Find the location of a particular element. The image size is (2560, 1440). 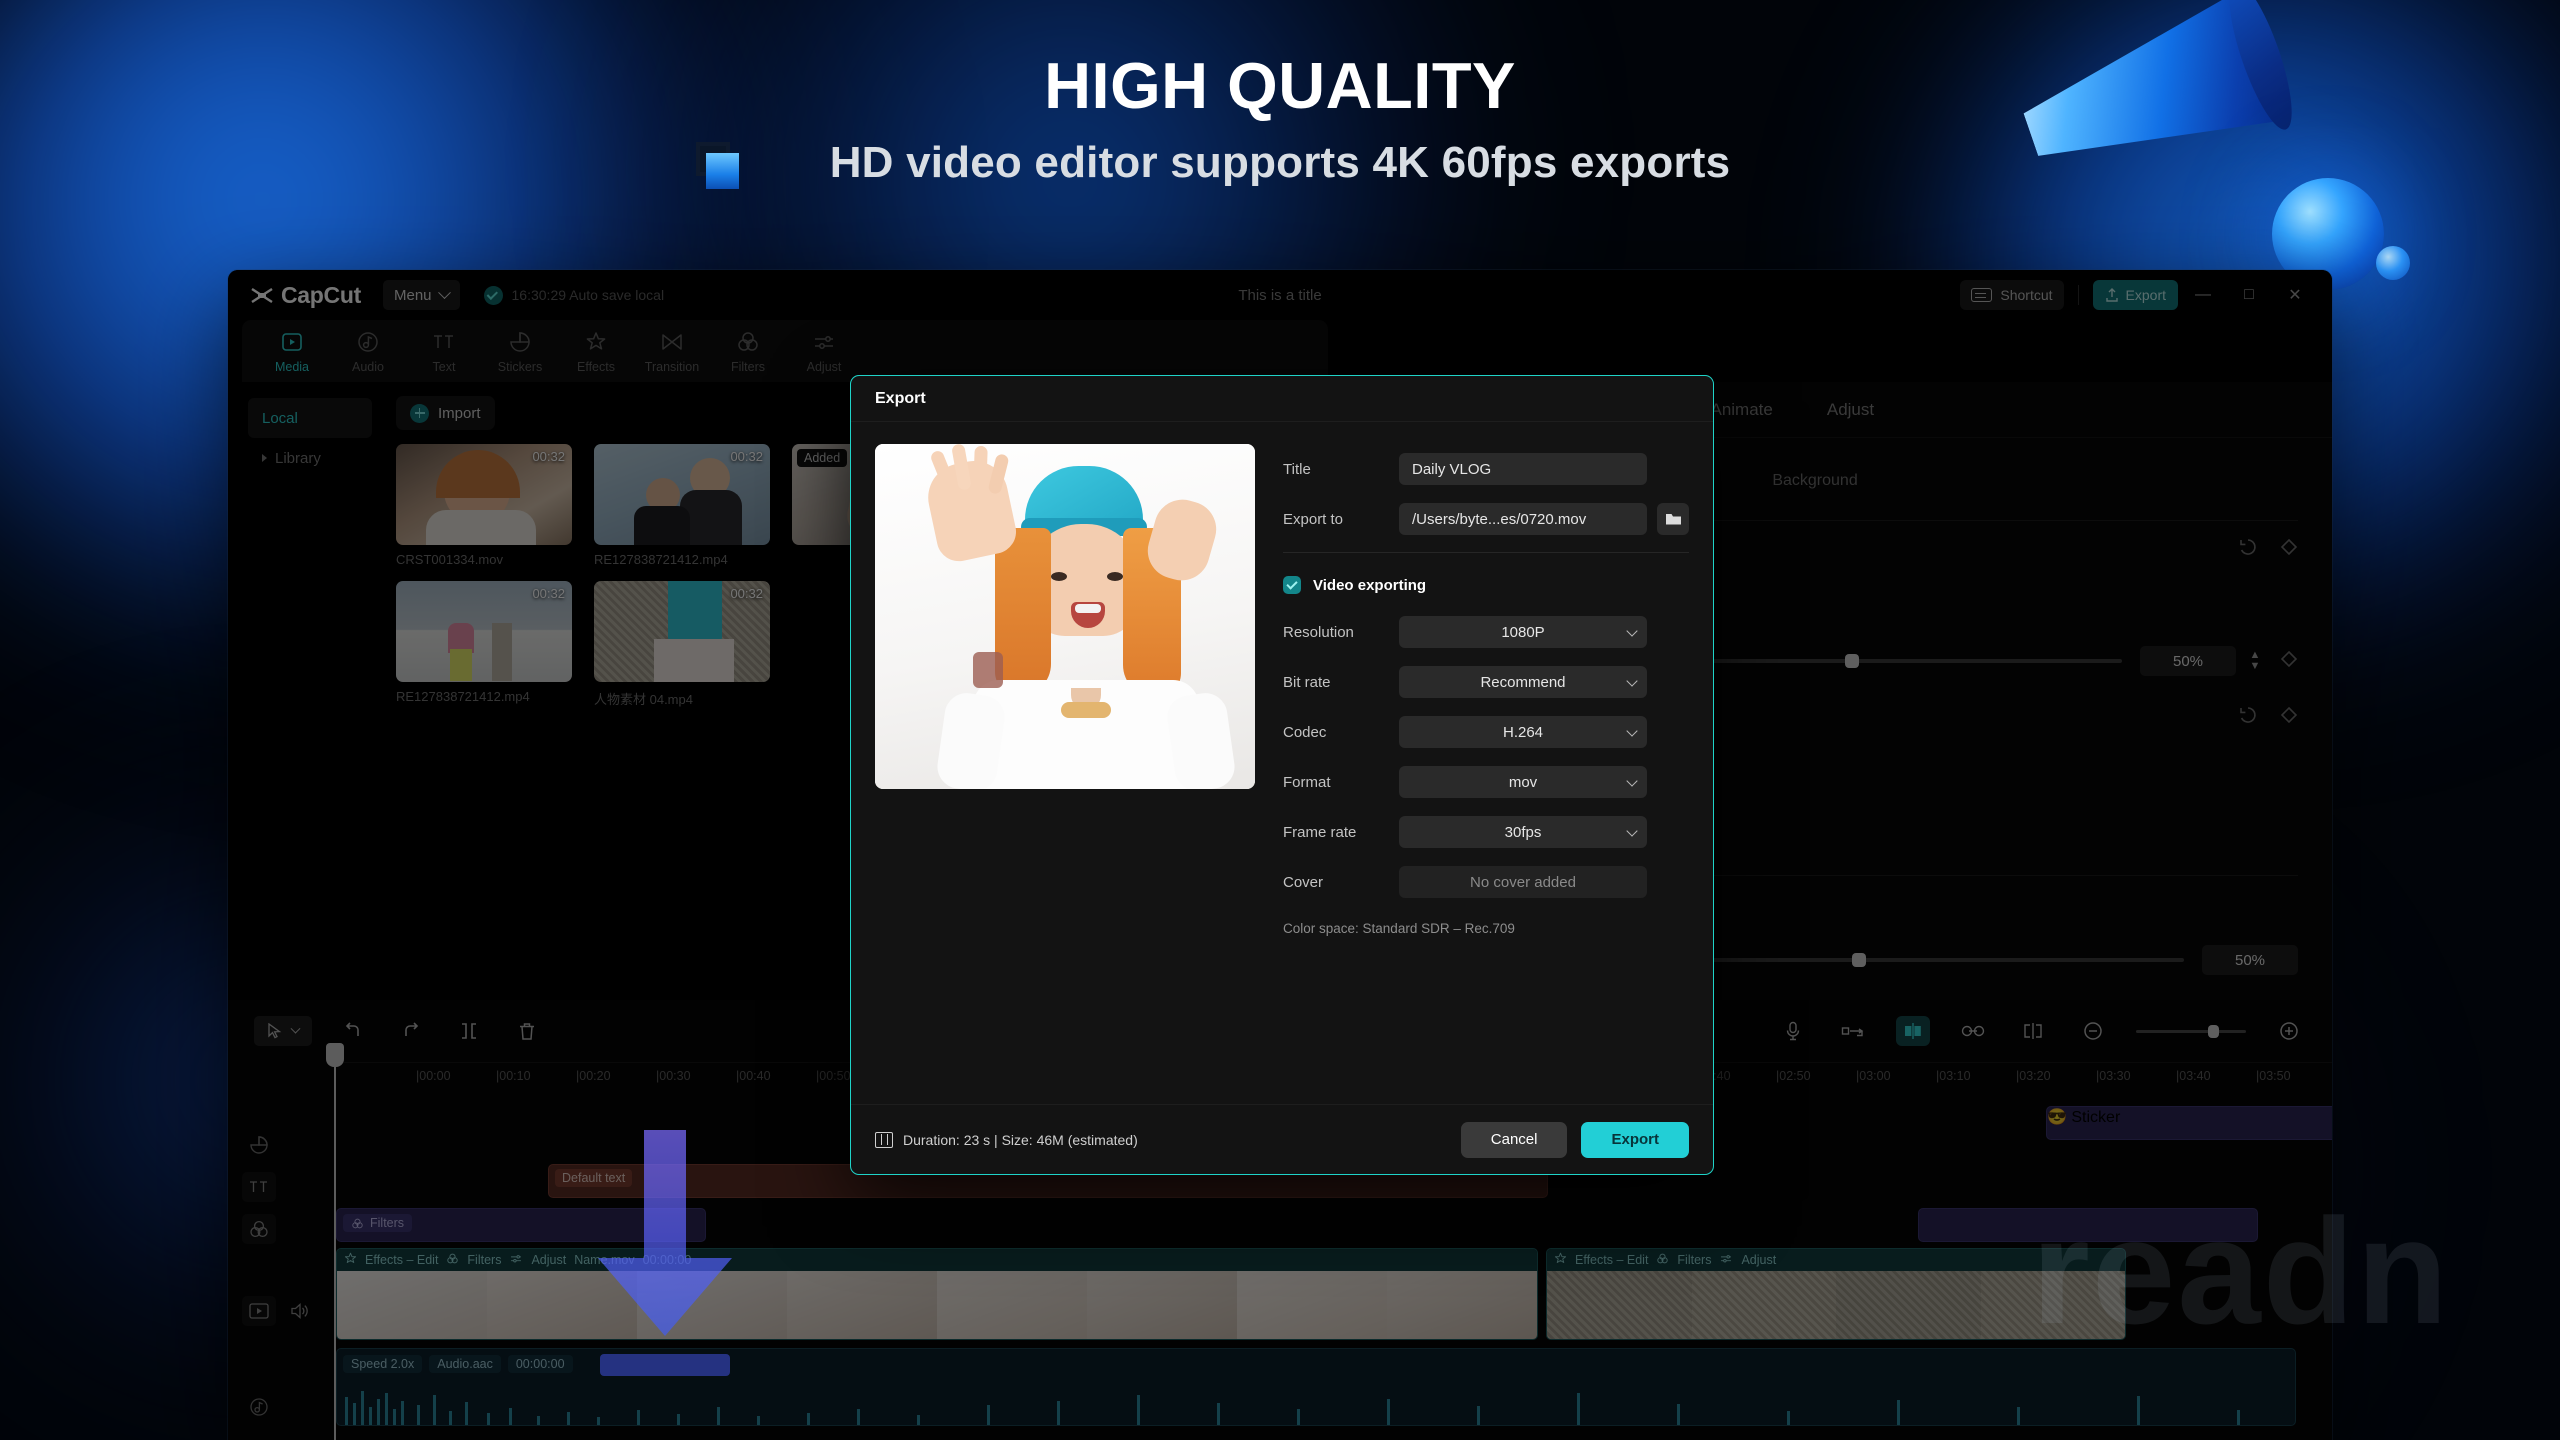

category-label: Library is located at coordinates (298, 458).